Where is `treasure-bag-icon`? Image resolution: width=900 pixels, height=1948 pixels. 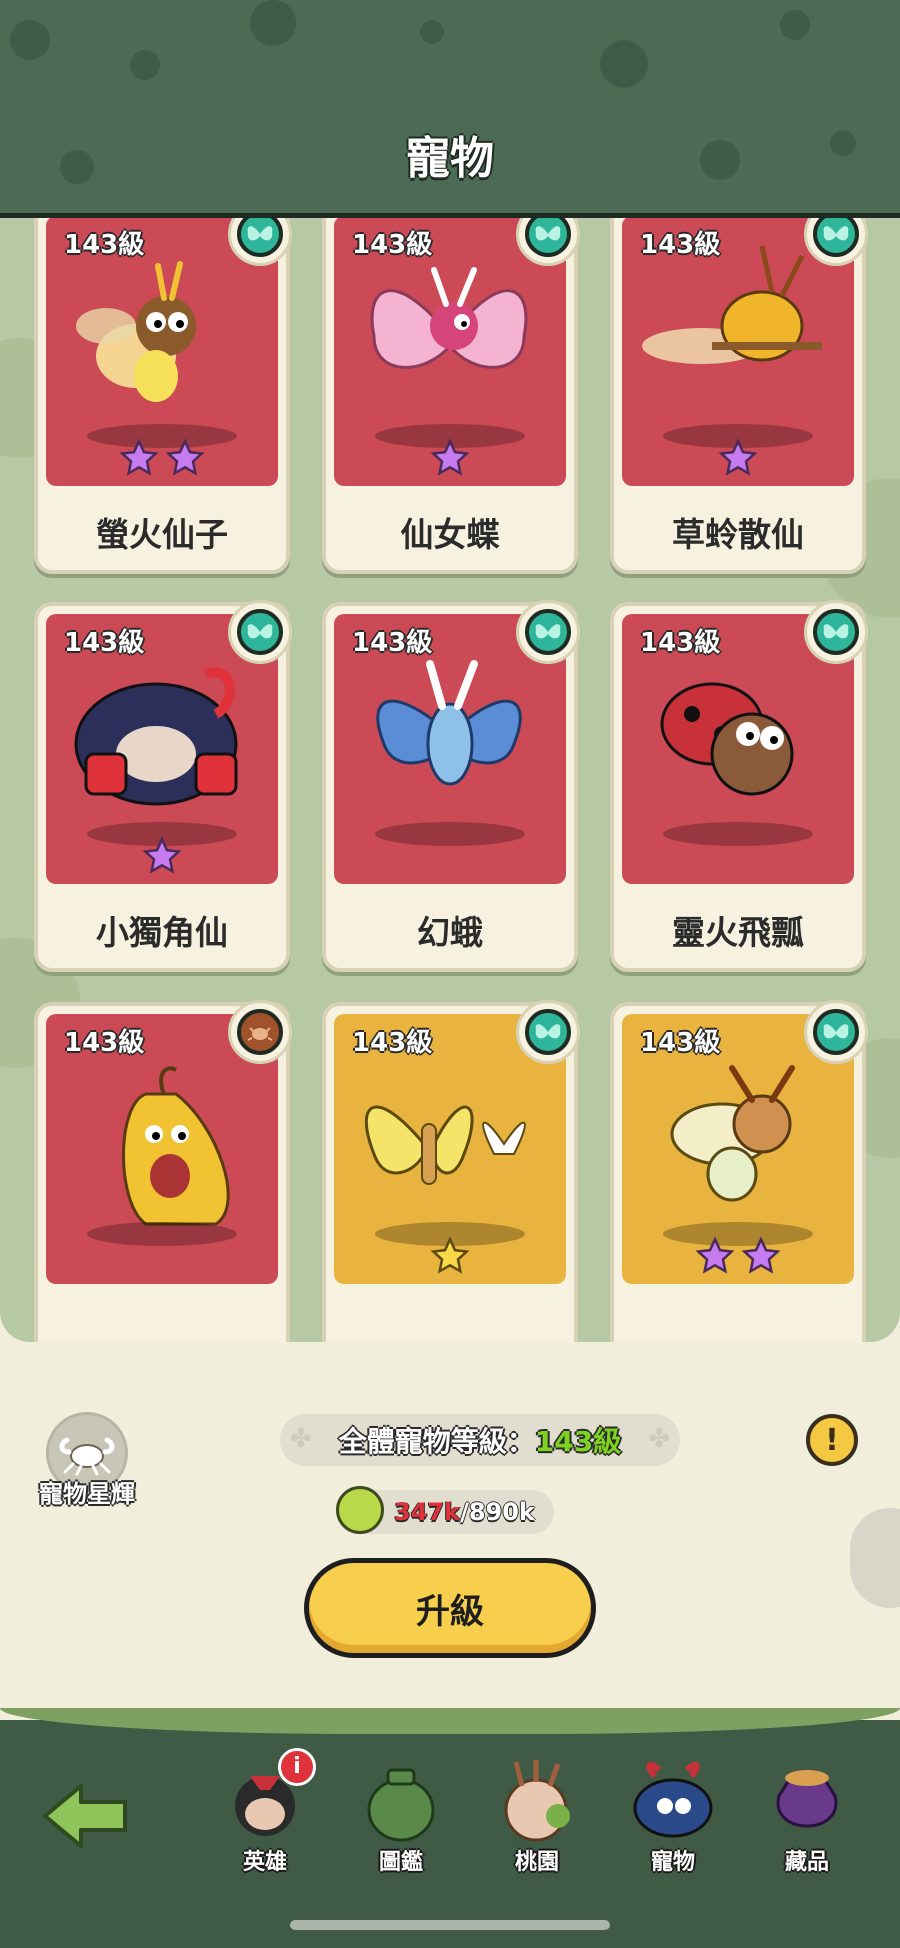
treasure-bag-icon is located at coordinates (807, 1799).